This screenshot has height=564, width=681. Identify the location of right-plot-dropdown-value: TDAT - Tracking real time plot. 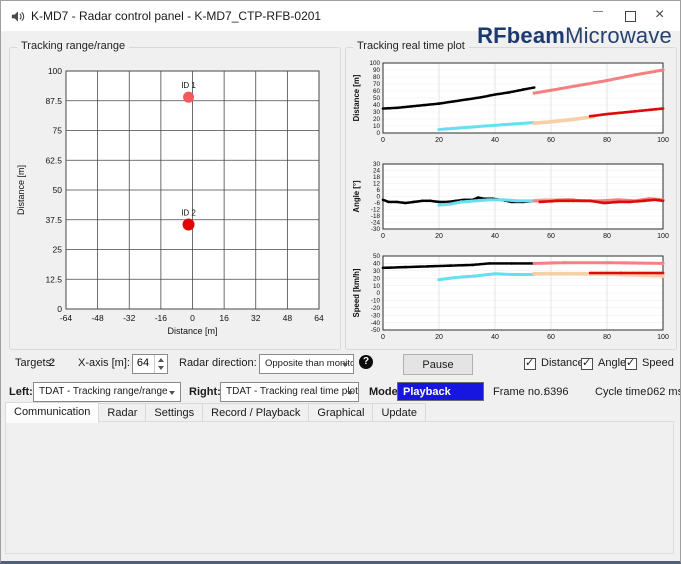
(292, 391).